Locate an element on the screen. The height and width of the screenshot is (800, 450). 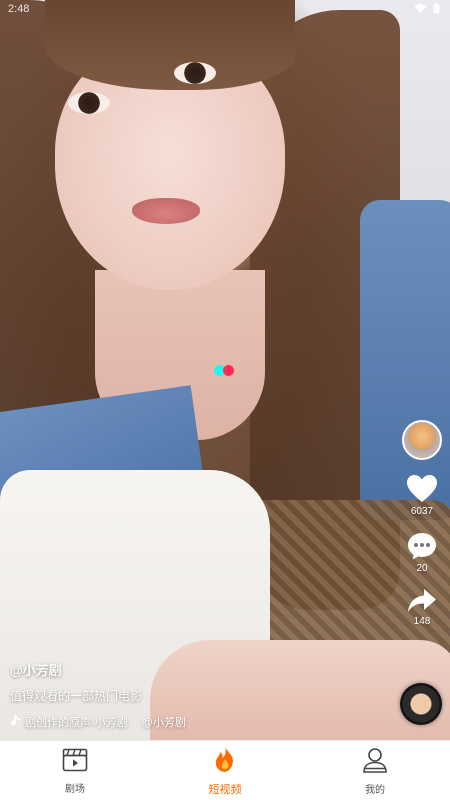
post-info: @小芳剧 值得观看的一部热门电影 剧创作的原声-小芳剧 @小芳剧 is located at coordinates (98, 695).